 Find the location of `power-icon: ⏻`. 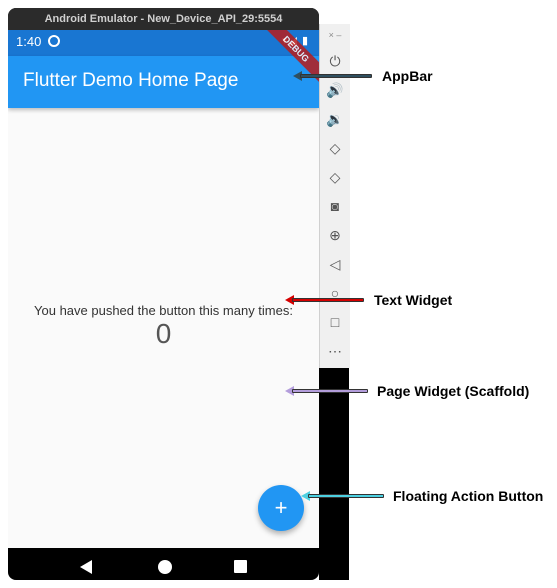

power-icon: ⏻ is located at coordinates (335, 61).